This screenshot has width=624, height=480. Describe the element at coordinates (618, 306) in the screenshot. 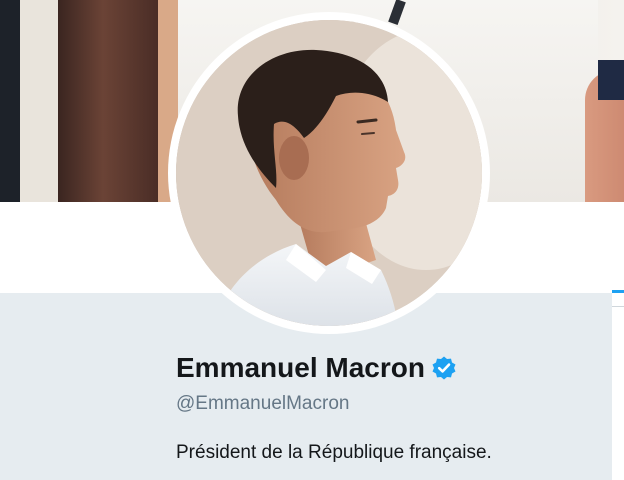

I see `nav-divider` at that location.